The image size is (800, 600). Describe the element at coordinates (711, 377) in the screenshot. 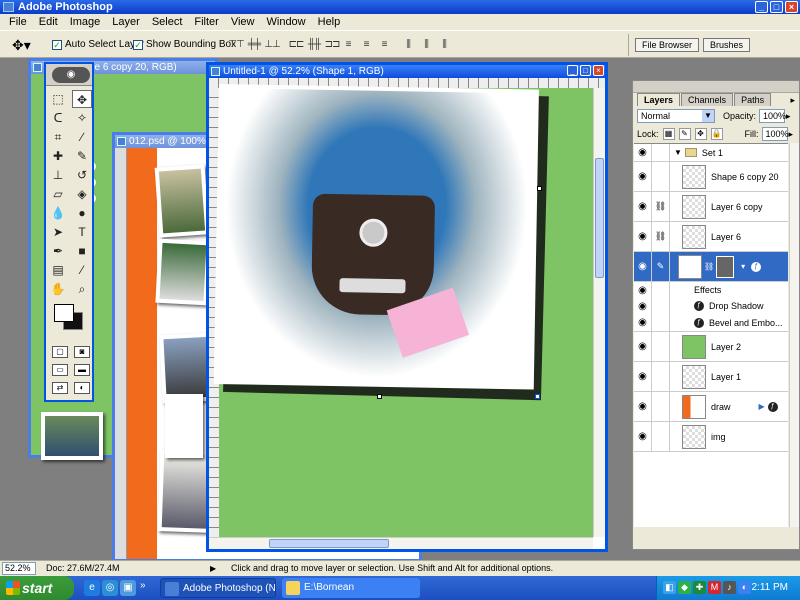

I see `layer-row: ◉ Layer 1` at that location.